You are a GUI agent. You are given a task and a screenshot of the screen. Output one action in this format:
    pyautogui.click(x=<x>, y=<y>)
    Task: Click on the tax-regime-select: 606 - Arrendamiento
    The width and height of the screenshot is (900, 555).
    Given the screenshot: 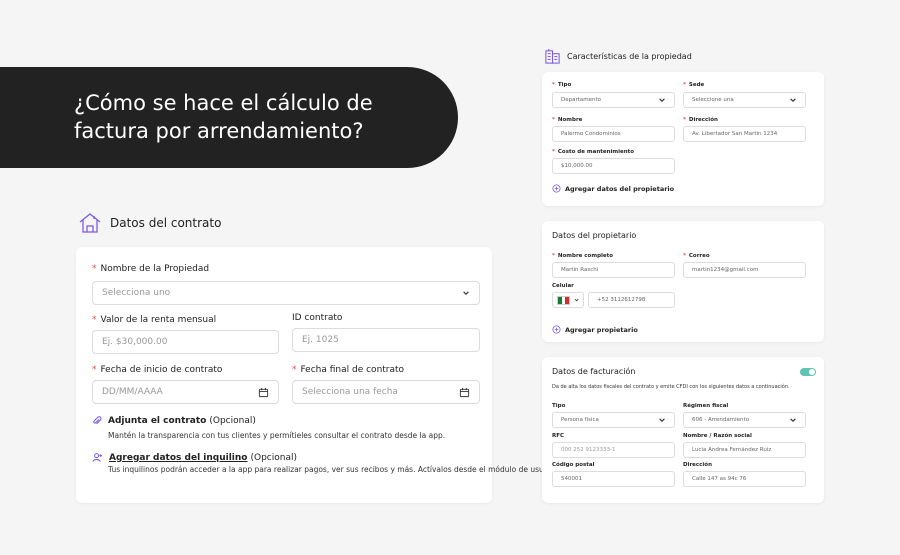 What is the action you would take?
    pyautogui.click(x=744, y=420)
    